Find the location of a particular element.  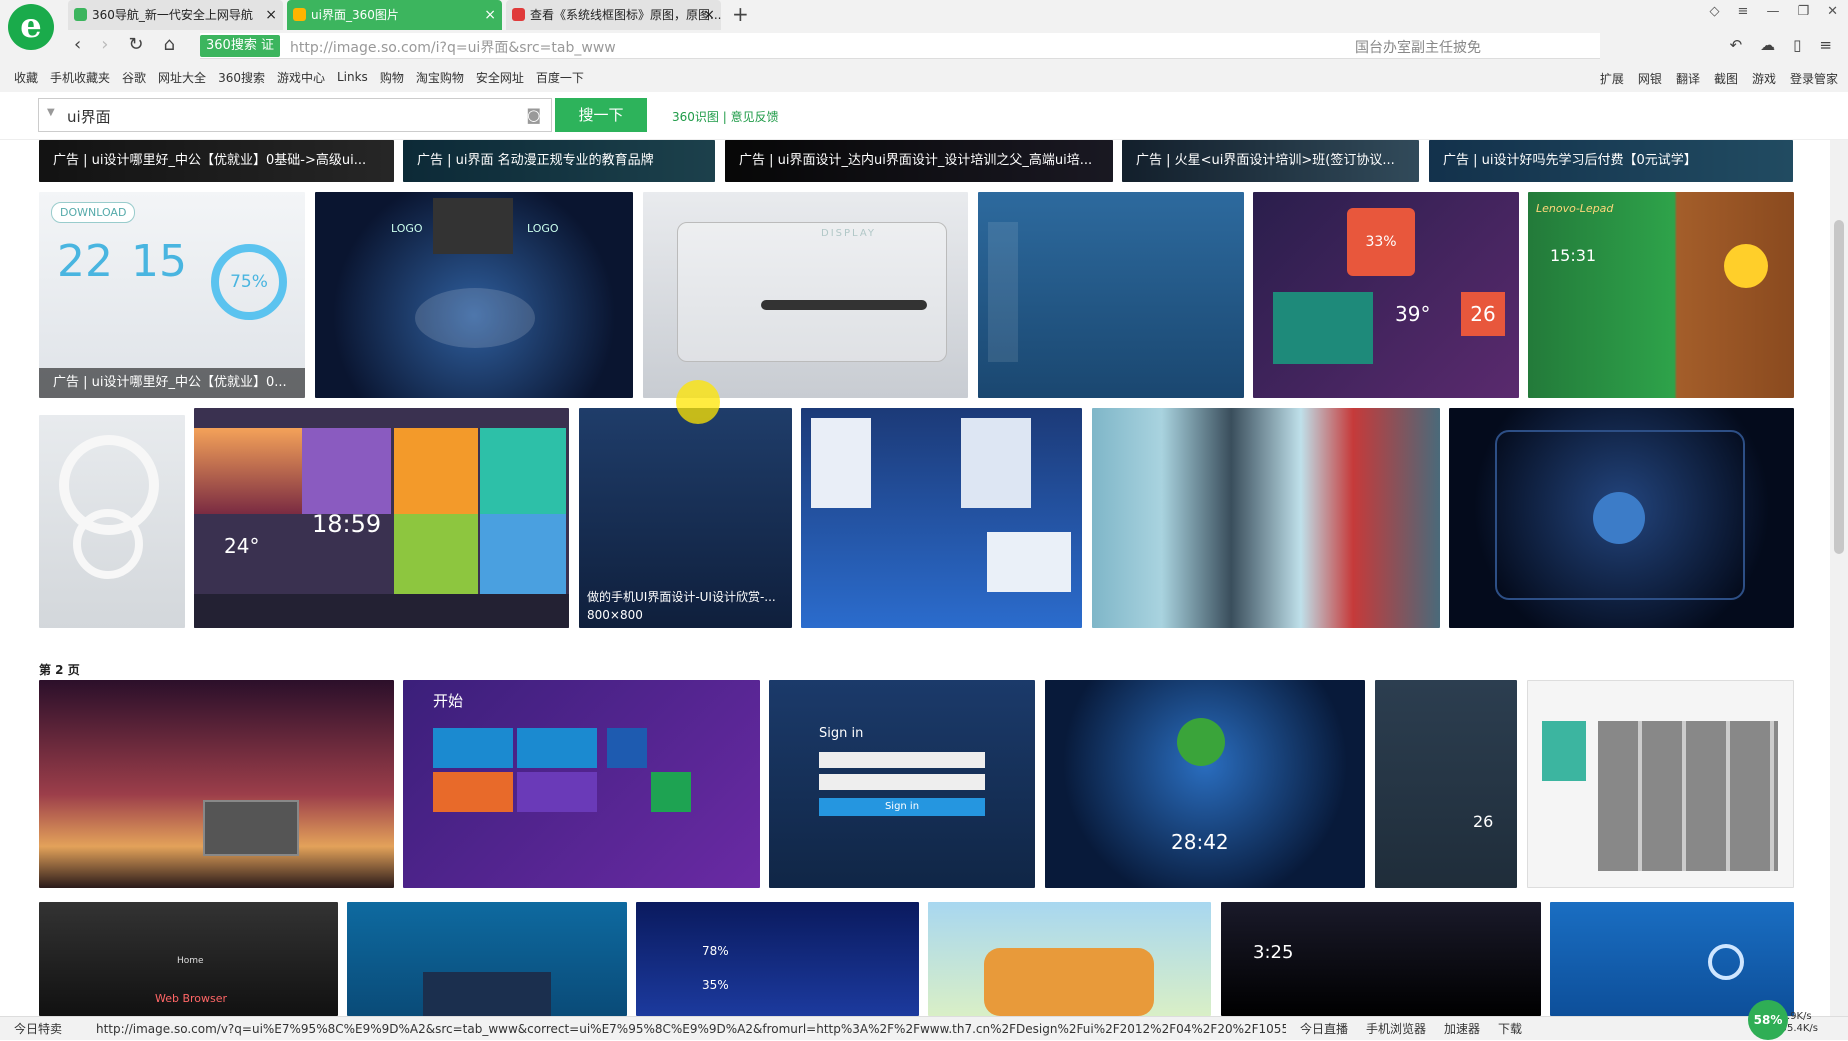

home-icon: ⌂ is located at coordinates (169, 44).